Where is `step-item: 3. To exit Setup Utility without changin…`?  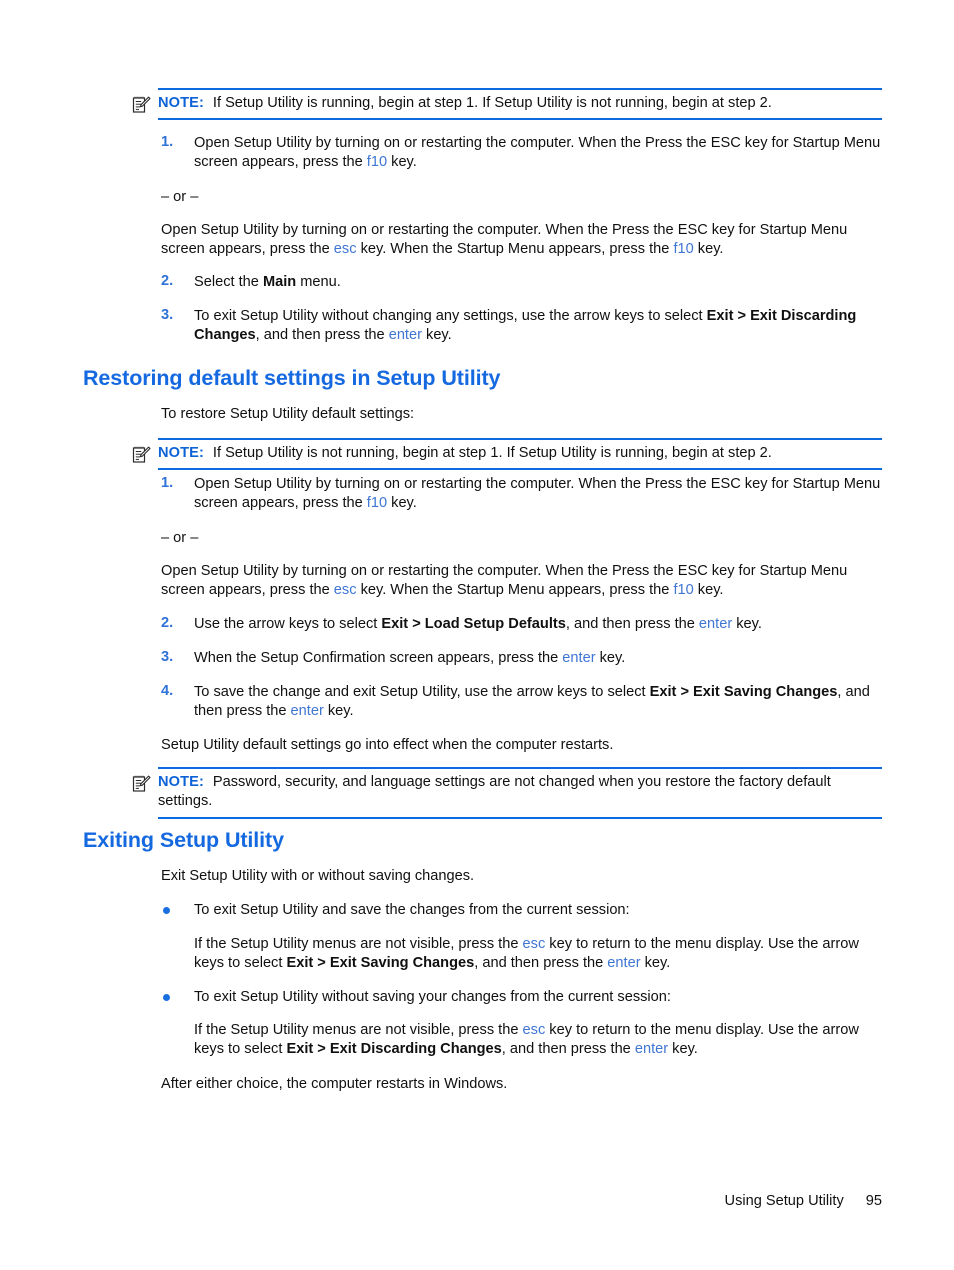
step-item: 3. To exit Setup Utility without changin… is located at coordinates (522, 326).